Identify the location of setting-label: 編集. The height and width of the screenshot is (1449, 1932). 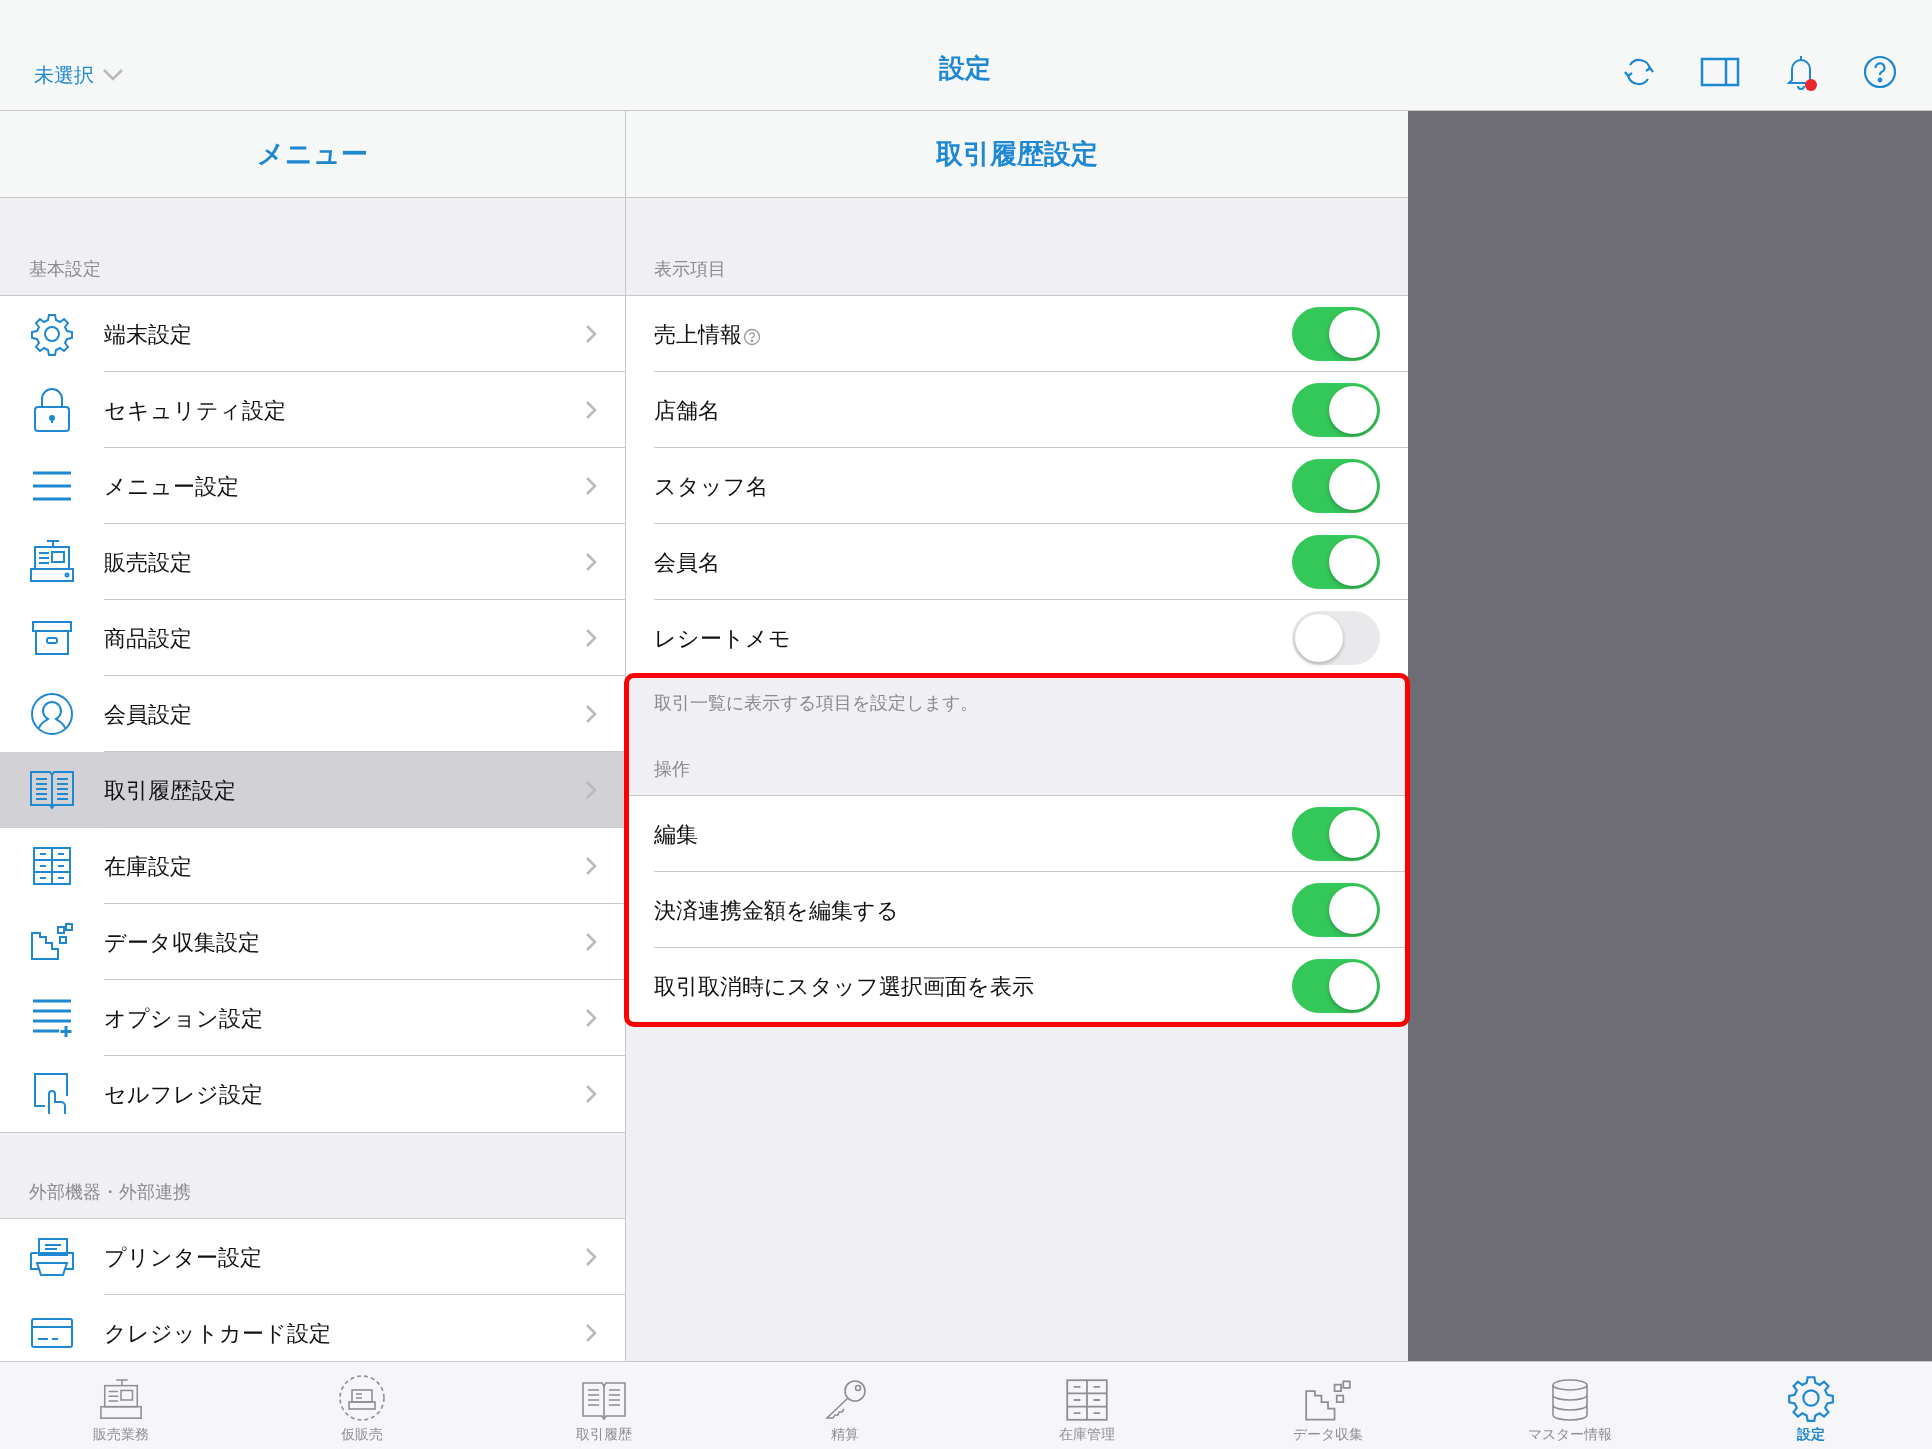
(676, 834).